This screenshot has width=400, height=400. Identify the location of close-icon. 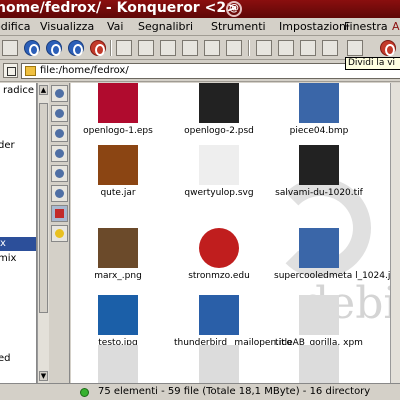
(388, 48).